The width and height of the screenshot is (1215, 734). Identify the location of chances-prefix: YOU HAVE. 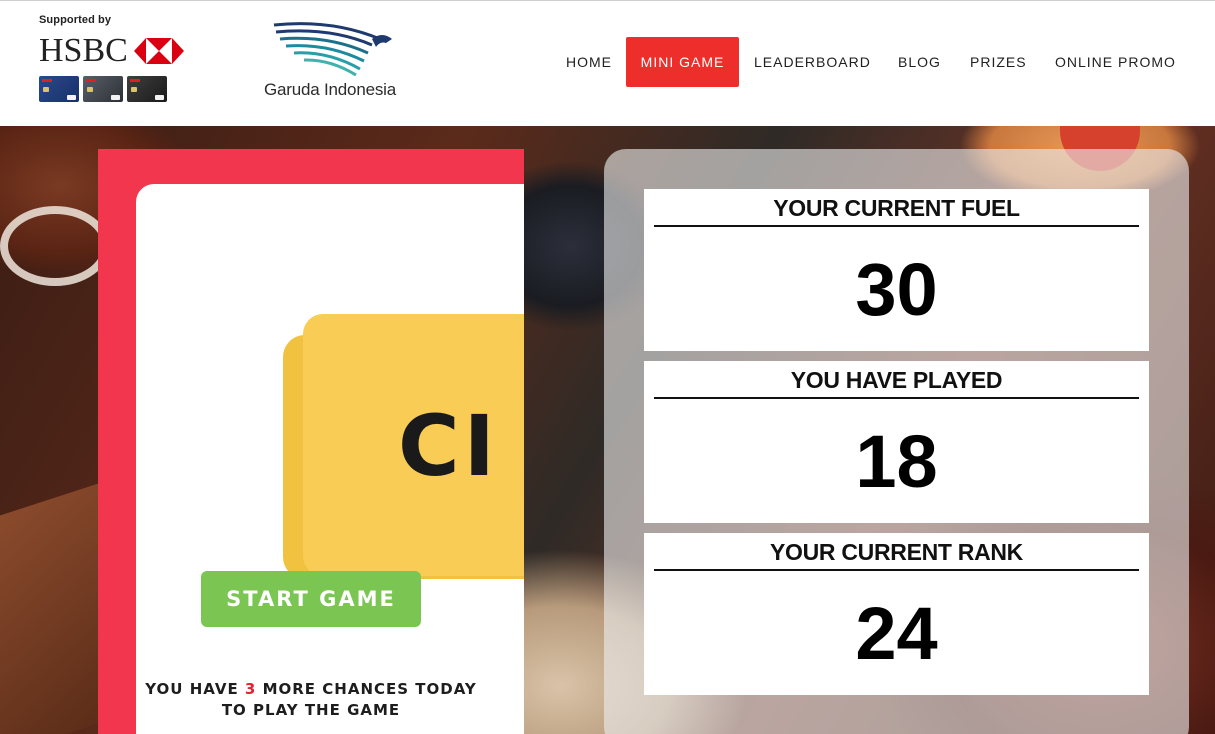
(195, 689).